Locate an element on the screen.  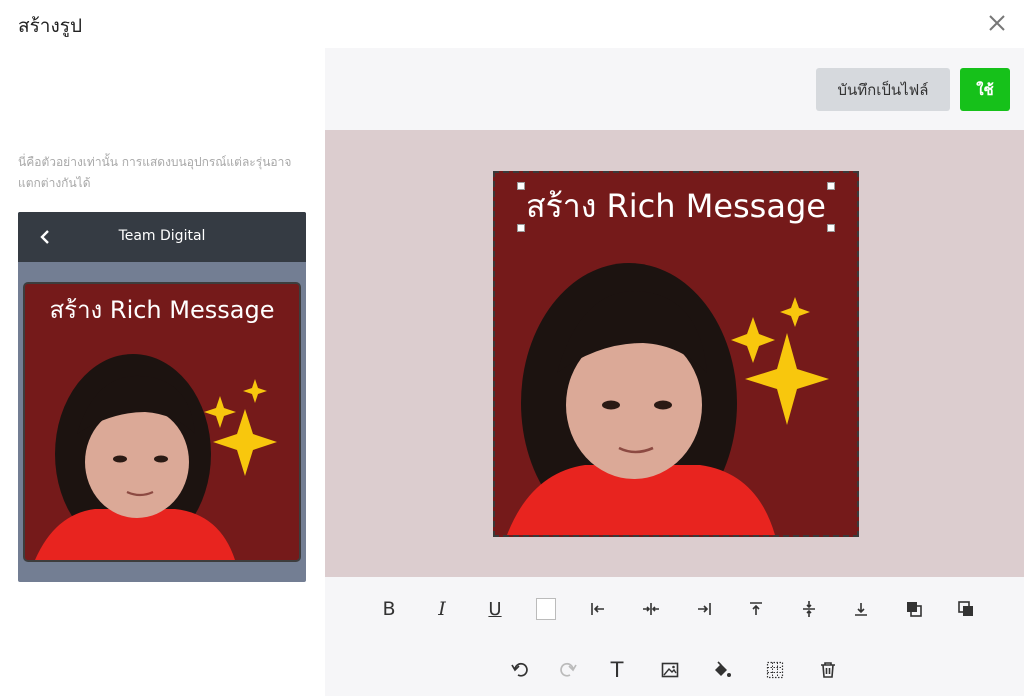
editor-toolbar: B I U T is located at coordinates (674, 636).